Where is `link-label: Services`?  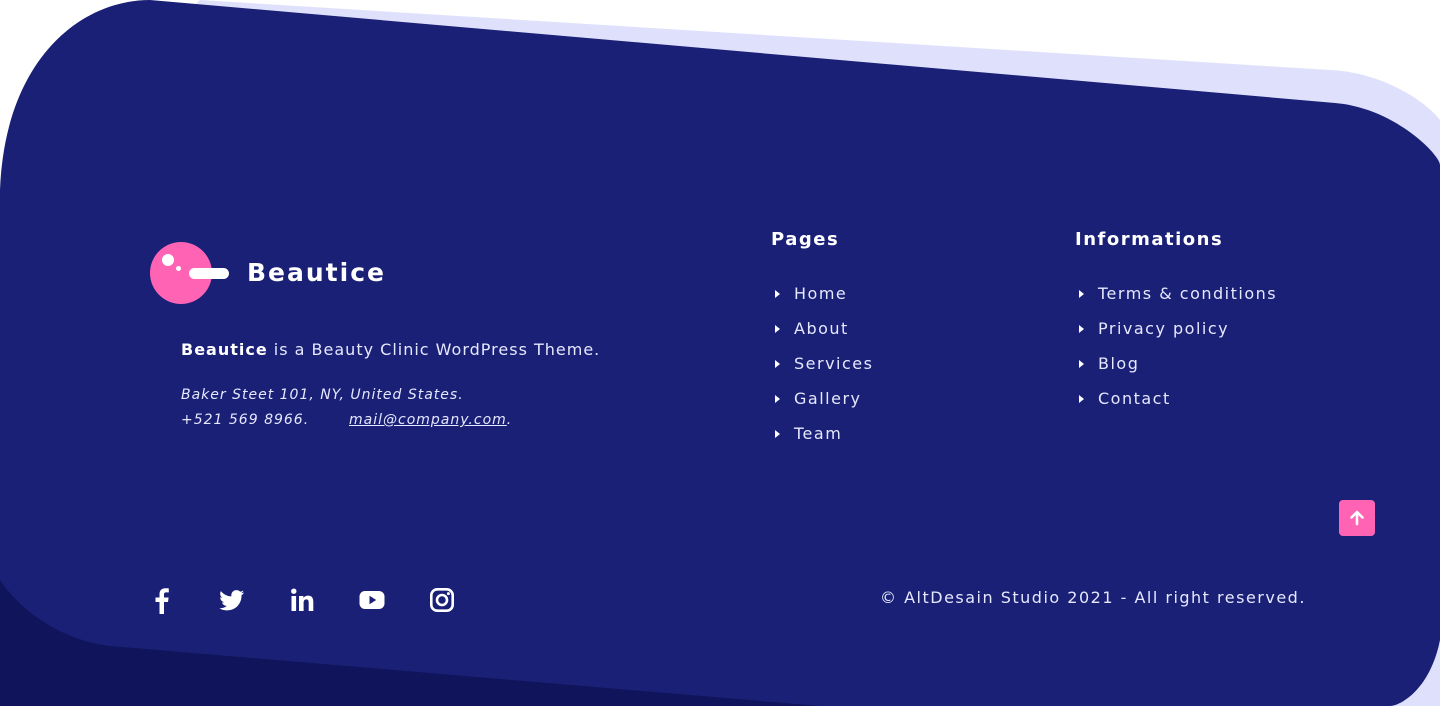 link-label: Services is located at coordinates (834, 363).